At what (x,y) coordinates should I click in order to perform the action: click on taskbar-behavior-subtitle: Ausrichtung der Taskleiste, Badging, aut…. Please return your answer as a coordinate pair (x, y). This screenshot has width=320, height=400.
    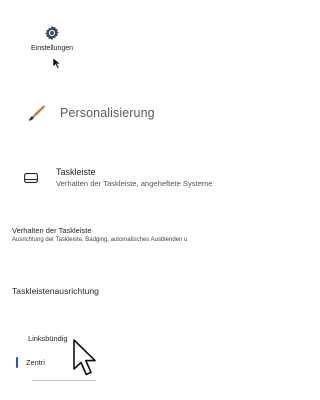
    Looking at the image, I should click on (100, 240).